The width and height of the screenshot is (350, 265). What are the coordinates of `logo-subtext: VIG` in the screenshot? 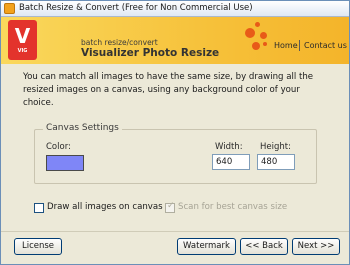 It's located at (22, 51).